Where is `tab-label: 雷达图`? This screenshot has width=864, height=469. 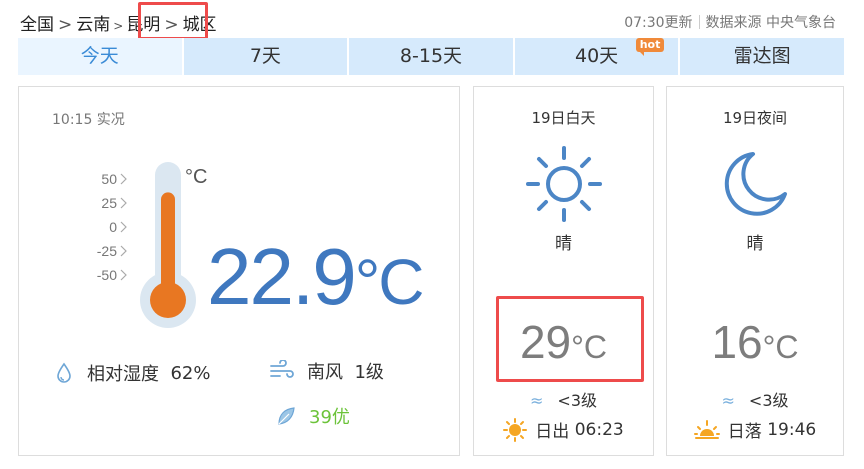 tab-label: 雷达图 is located at coordinates (762, 56).